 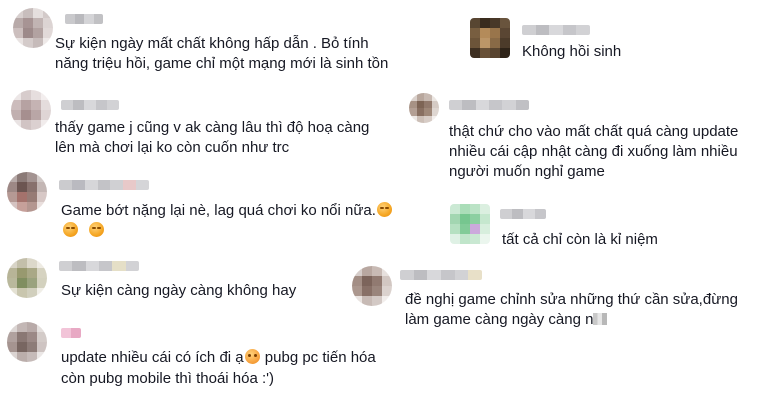 I want to click on comment-text: Sự kiện càng ngày càng không hay, so click(x=179, y=290).